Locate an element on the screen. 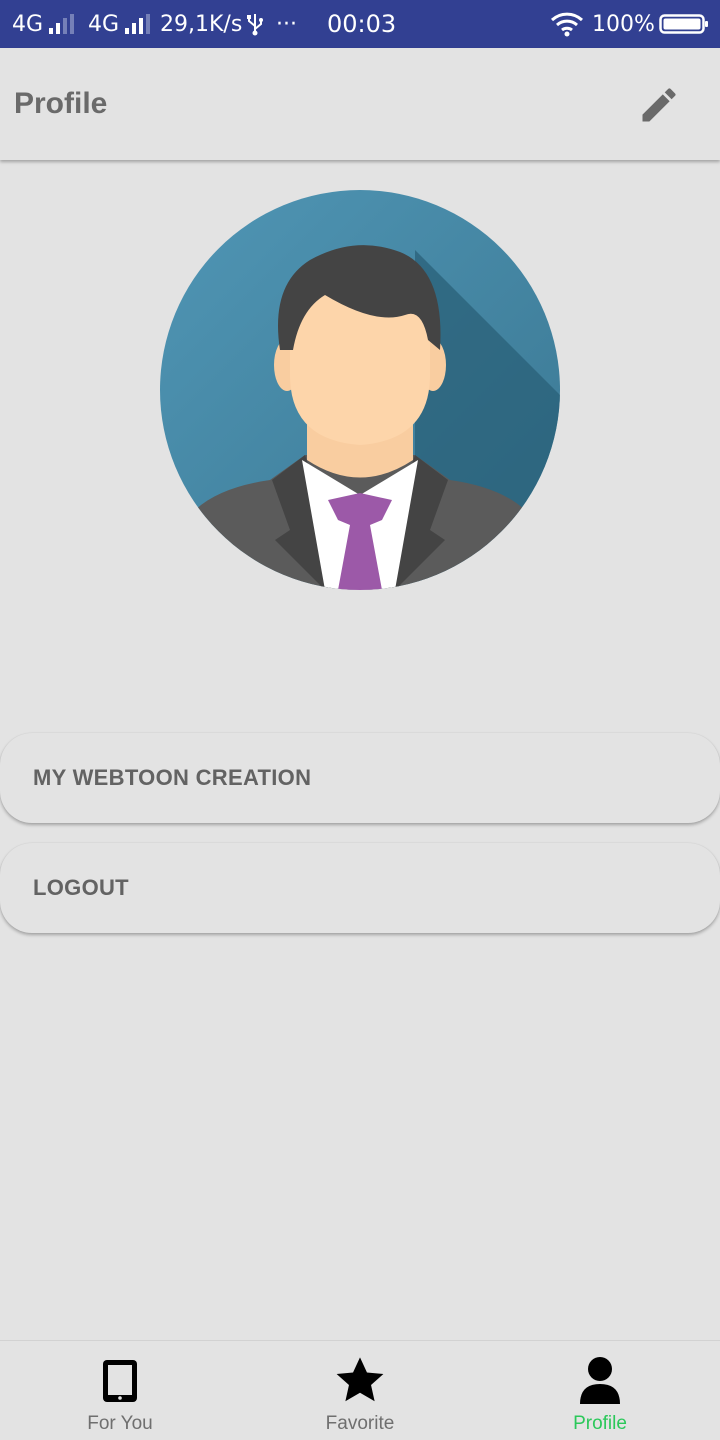  network-indicator-1: 4G is located at coordinates (43, 24).